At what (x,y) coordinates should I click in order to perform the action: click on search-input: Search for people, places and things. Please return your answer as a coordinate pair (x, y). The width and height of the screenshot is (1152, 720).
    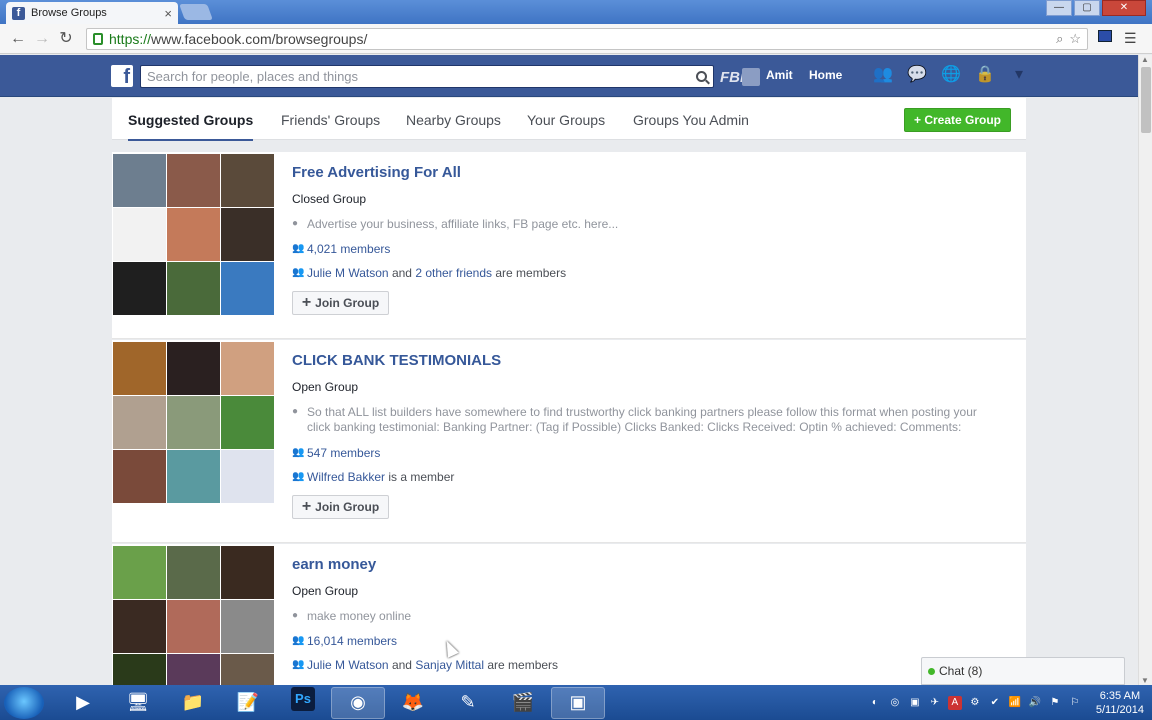
    Looking at the image, I should click on (427, 76).